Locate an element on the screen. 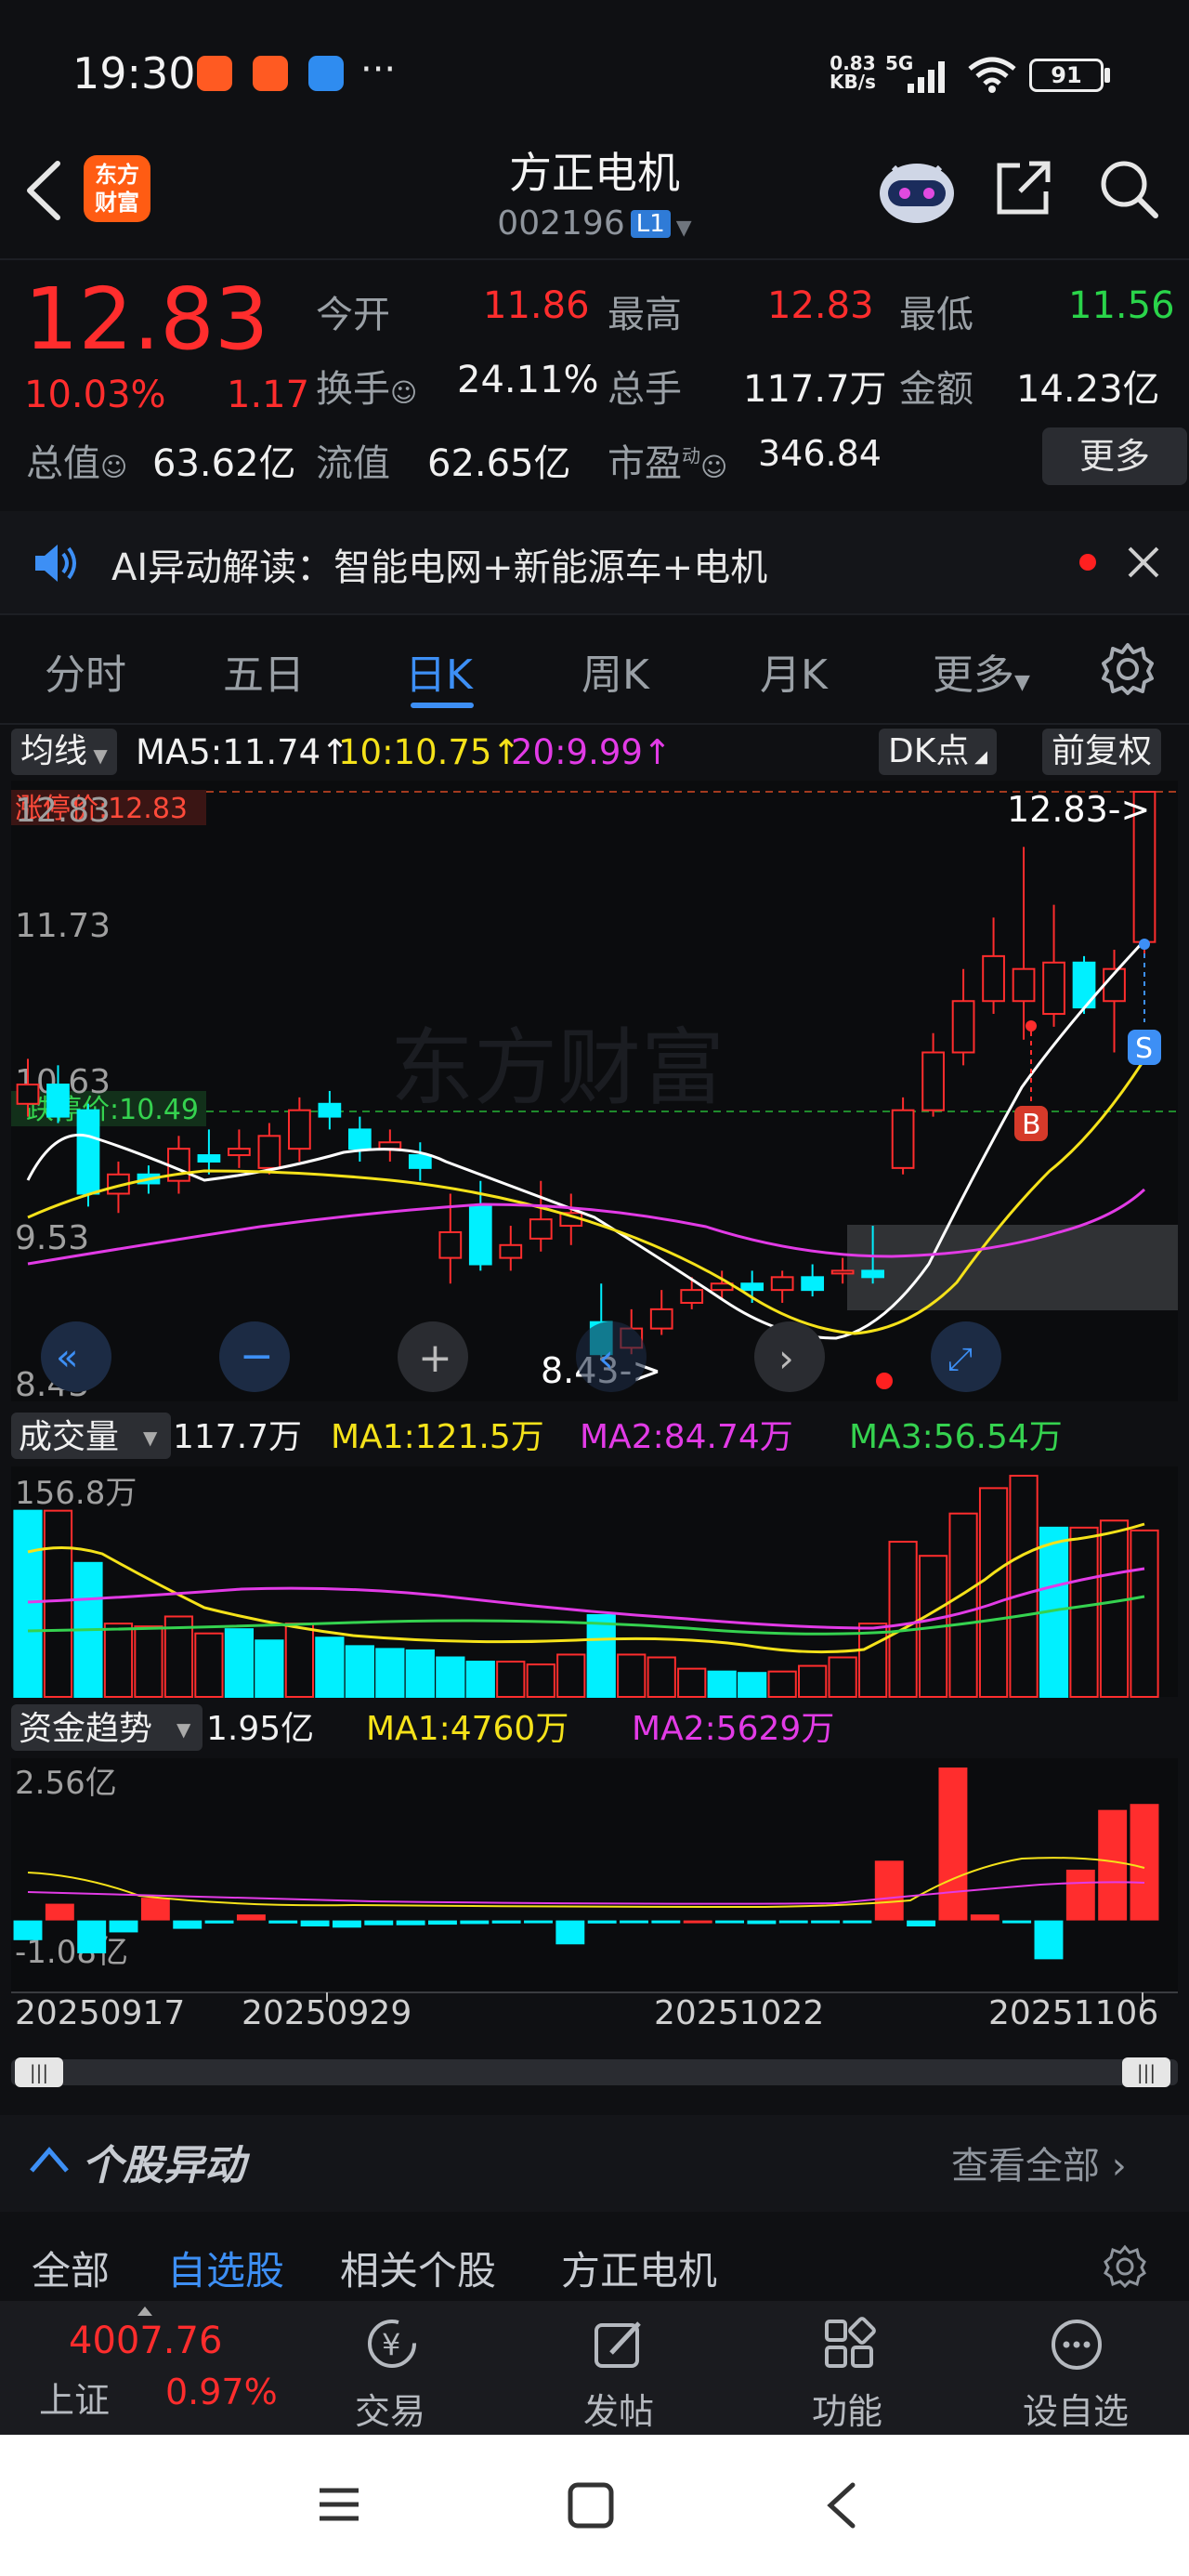 This screenshot has height=2576, width=1189. alert-tab-related: 相关个股 is located at coordinates (418, 2268).